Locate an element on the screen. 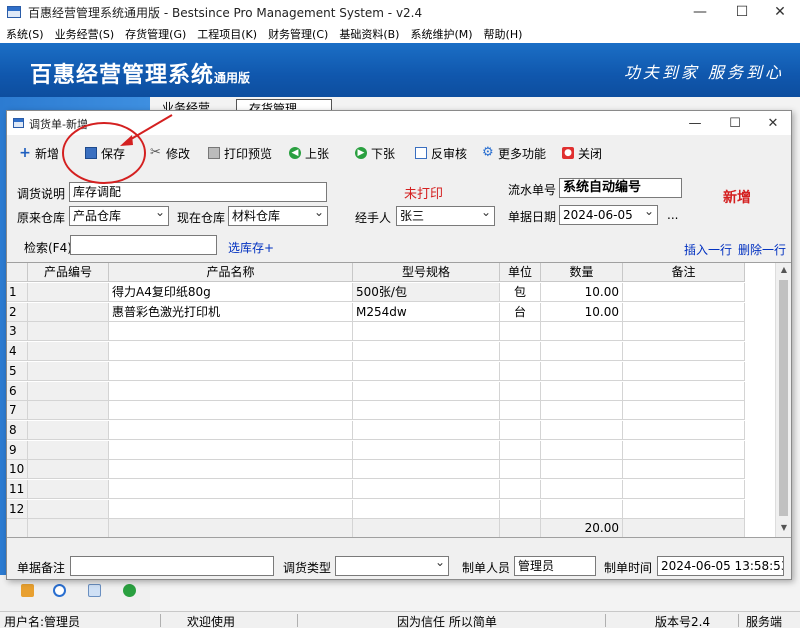 The image size is (800, 628). more-functions-button: ⚙ 更多功能 is located at coordinates (514, 153).